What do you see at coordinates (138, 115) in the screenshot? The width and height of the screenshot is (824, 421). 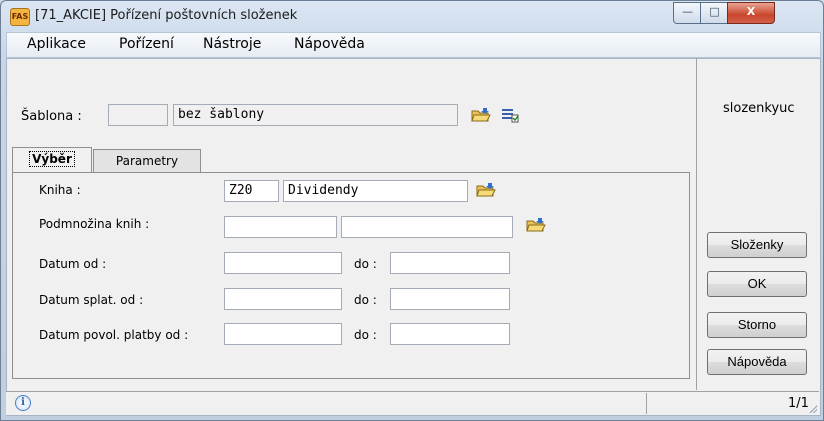 I see `template-code-field` at bounding box center [138, 115].